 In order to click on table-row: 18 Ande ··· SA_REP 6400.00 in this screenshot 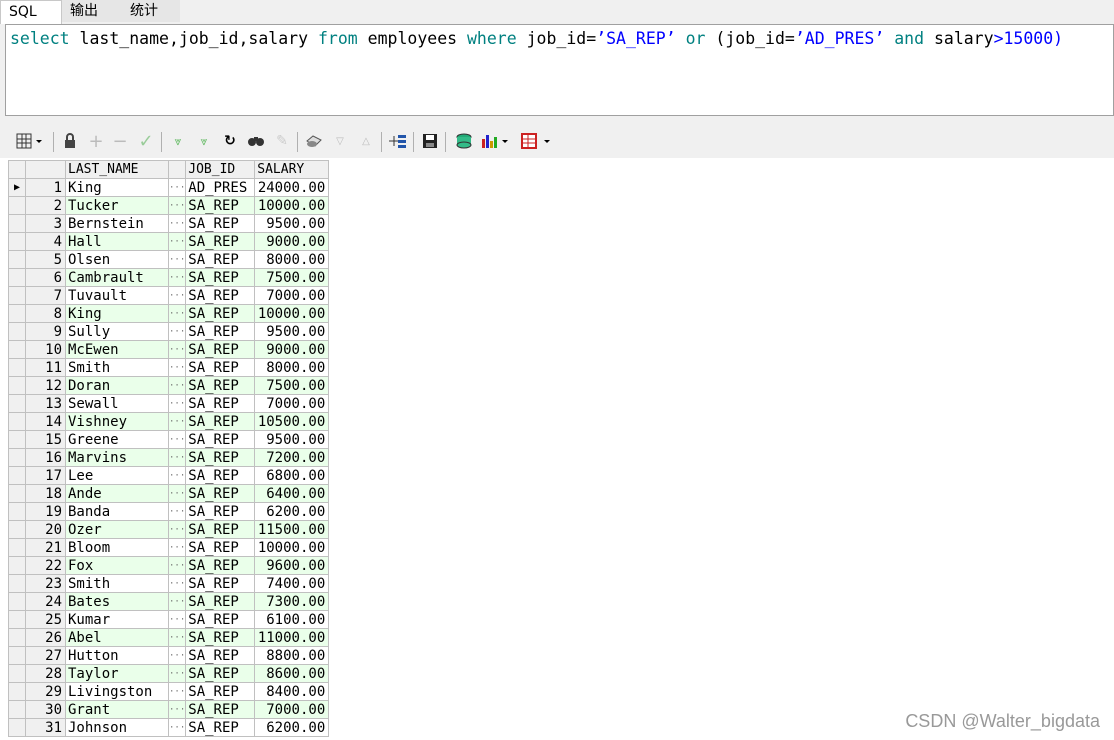, I will do `click(169, 493)`.